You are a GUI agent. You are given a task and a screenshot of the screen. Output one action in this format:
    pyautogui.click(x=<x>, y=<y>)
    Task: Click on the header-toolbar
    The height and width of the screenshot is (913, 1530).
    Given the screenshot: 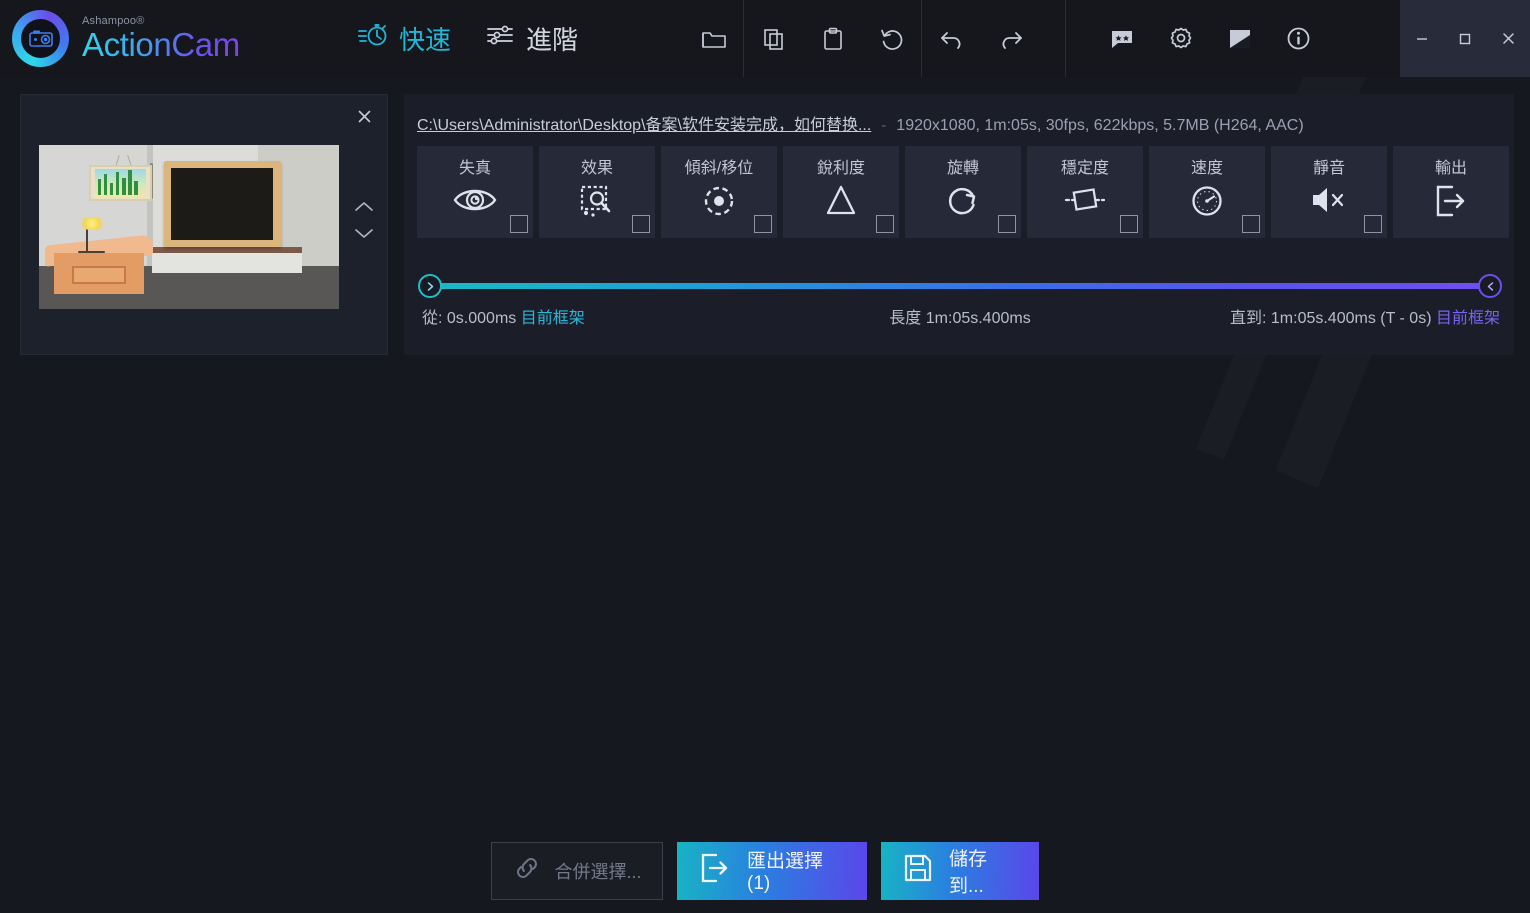 What is the action you would take?
    pyautogui.click(x=1006, y=38)
    